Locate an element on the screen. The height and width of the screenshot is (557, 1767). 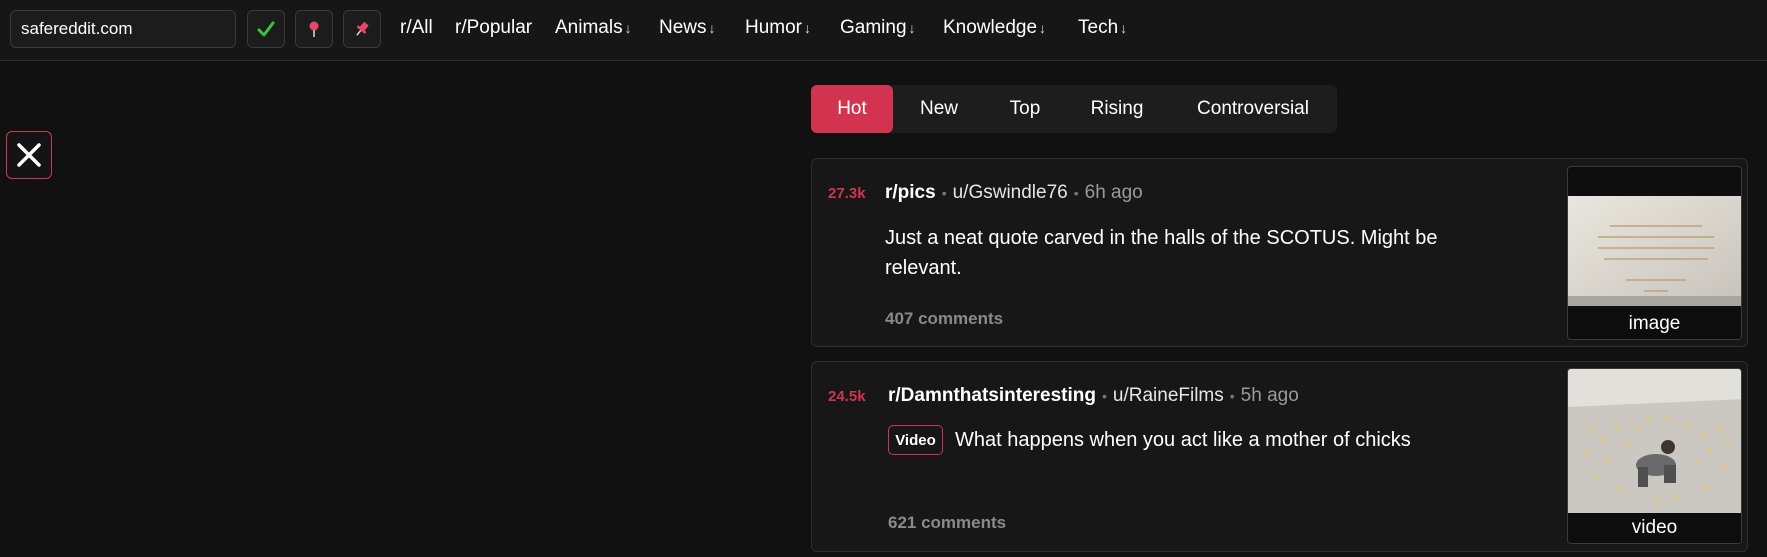
comments-link: 407 comments is located at coordinates (944, 319).